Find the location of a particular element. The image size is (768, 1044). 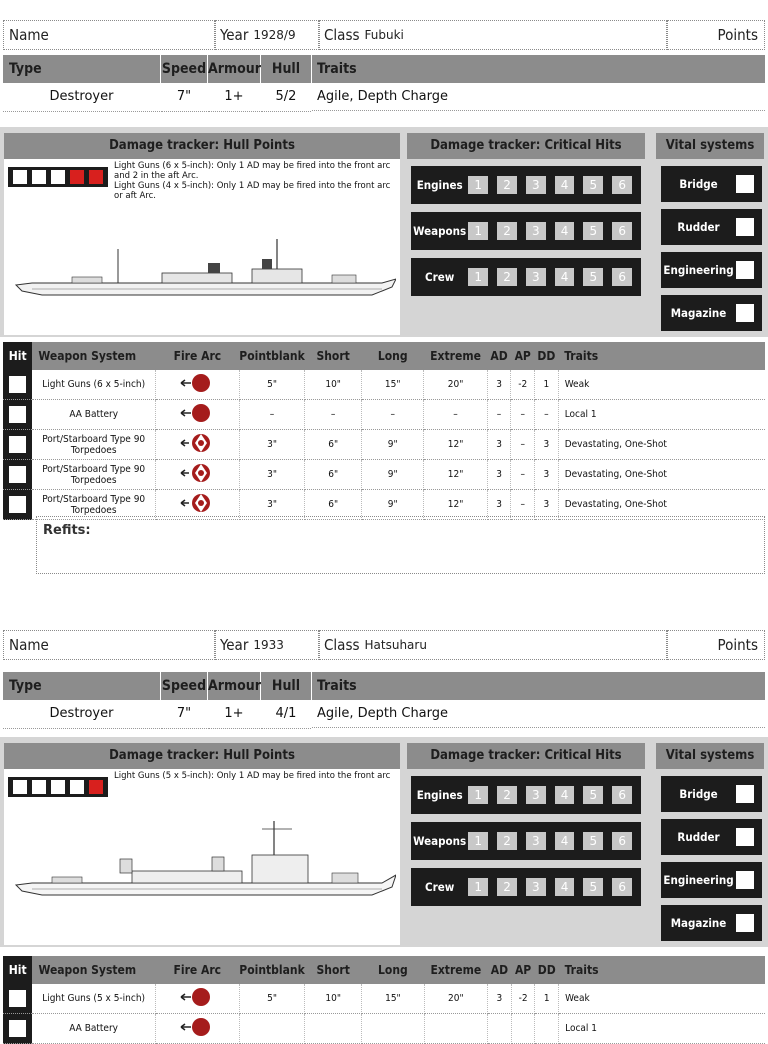

weapons-header-cell: Pointblank is located at coordinates (272, 970).